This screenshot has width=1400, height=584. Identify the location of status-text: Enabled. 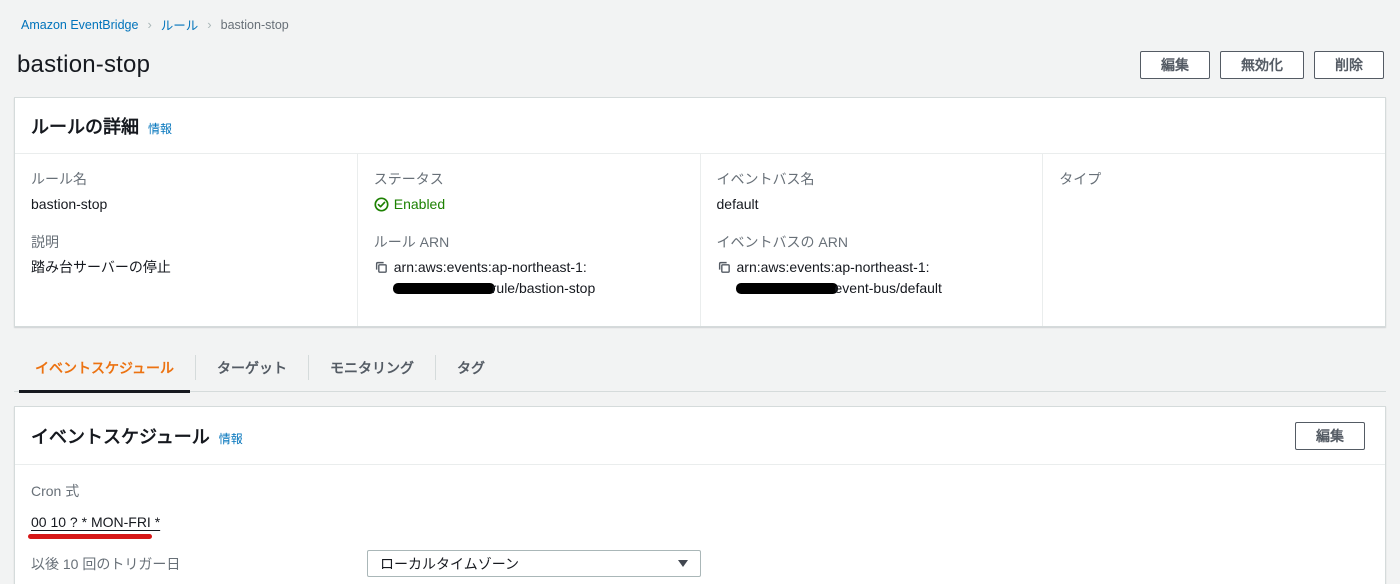
(419, 204).